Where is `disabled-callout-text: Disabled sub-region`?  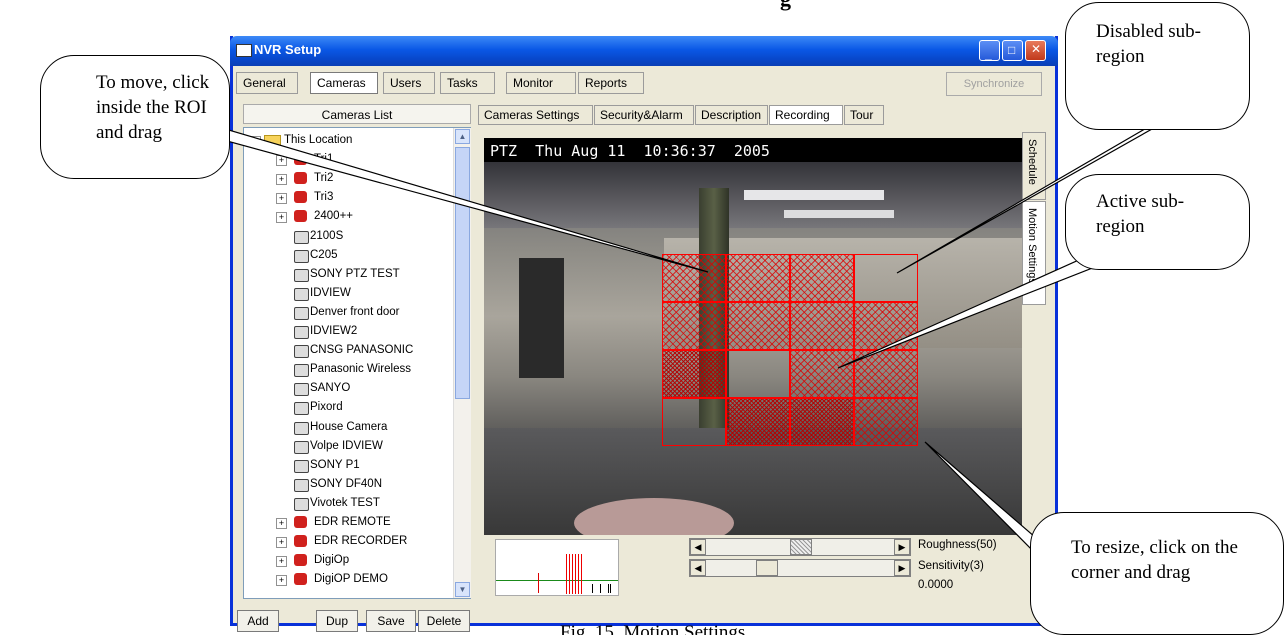
disabled-callout-text: Disabled sub-region is located at coordinates (1149, 44).